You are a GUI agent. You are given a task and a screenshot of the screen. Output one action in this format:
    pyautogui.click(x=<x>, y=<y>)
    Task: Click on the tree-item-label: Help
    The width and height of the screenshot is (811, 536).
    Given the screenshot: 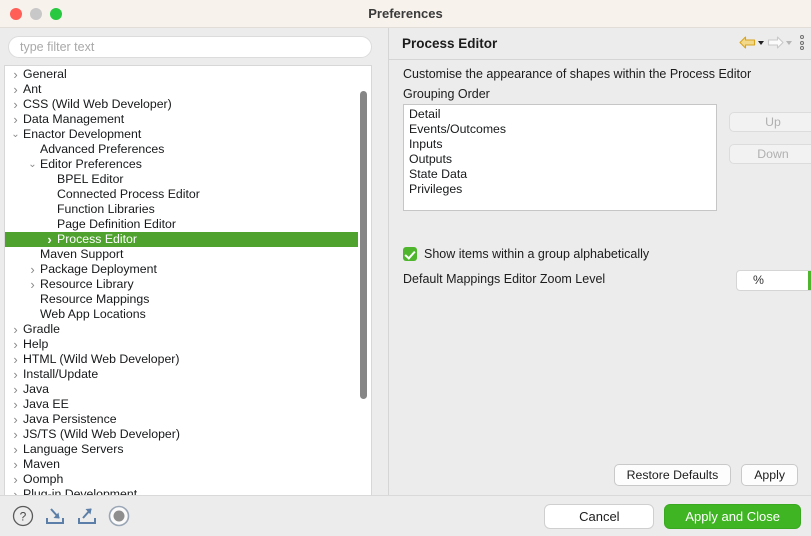 What is the action you would take?
    pyautogui.click(x=36, y=344)
    